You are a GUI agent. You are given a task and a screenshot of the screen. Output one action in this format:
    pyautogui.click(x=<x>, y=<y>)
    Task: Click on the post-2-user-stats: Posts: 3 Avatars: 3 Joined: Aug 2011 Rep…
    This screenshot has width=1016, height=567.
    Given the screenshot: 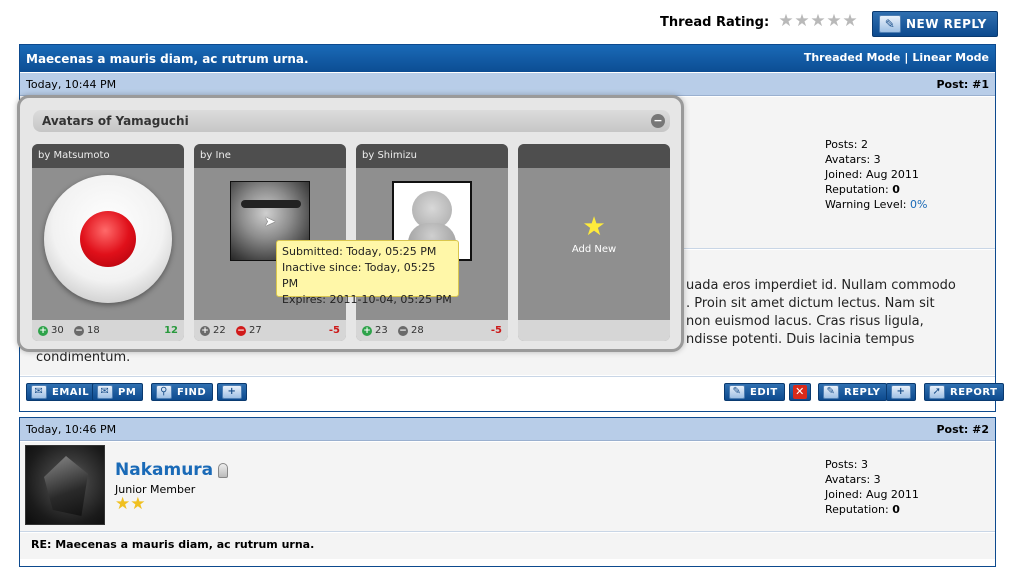 What is the action you would take?
    pyautogui.click(x=872, y=487)
    